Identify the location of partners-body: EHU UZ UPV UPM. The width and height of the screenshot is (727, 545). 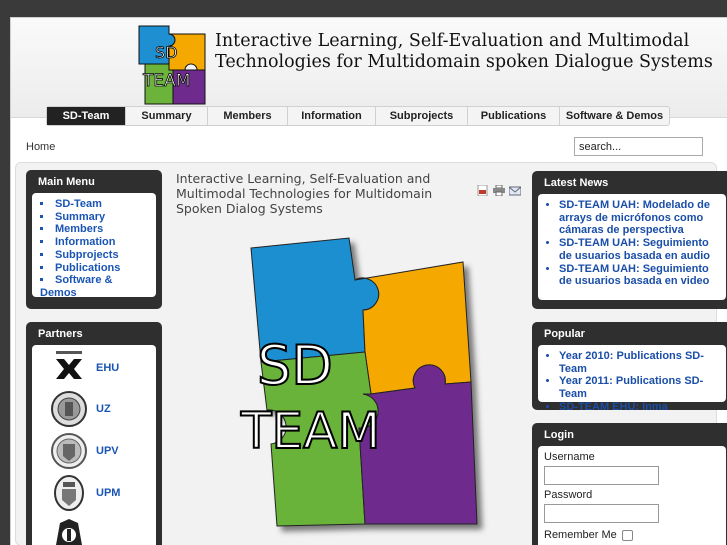
(94, 445).